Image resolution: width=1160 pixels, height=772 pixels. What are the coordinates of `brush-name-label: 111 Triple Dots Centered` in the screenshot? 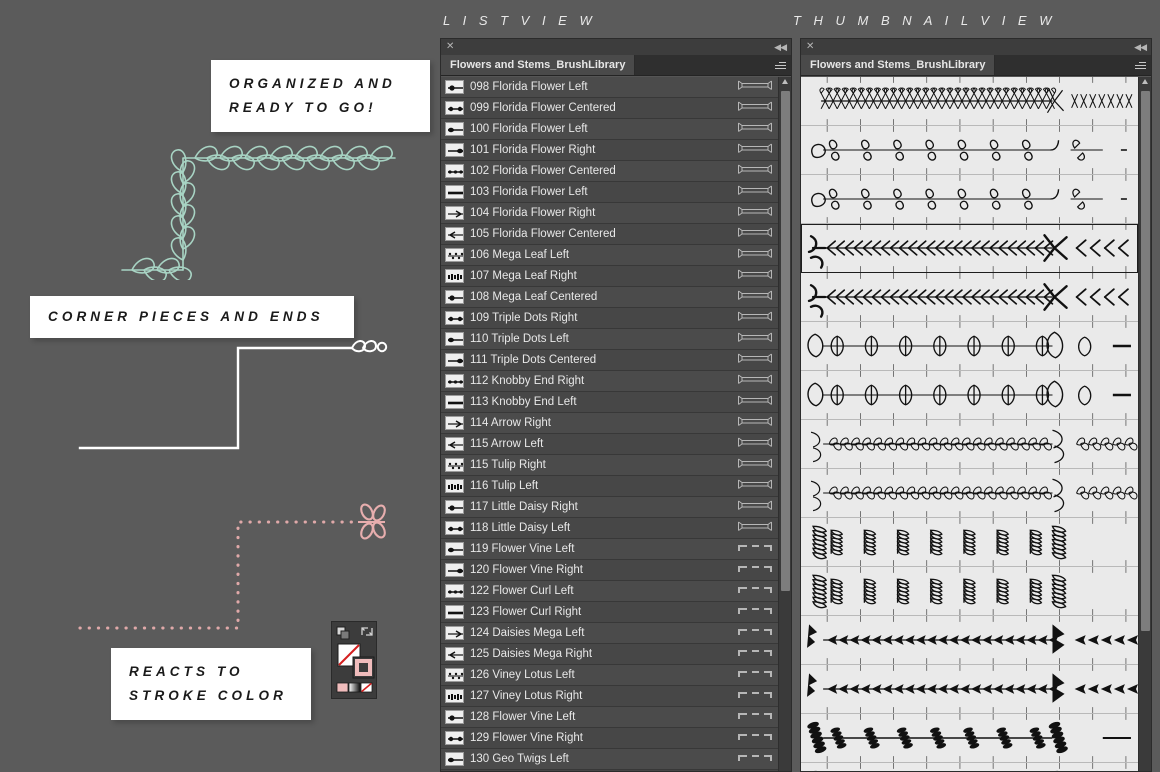 It's located at (533, 360).